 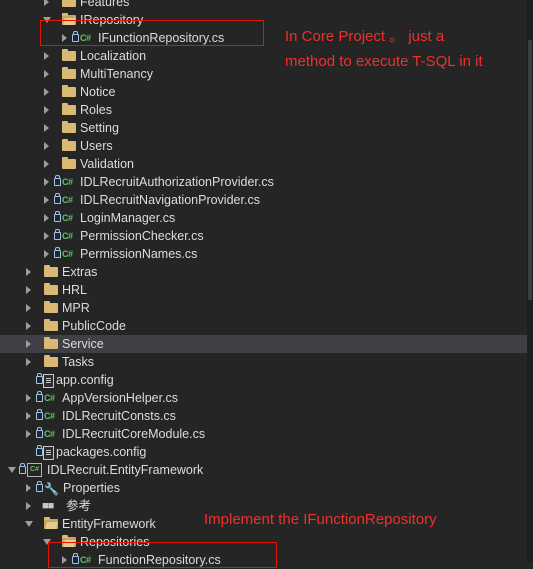 I want to click on tree-item-label: Validation, so click(x=107, y=164).